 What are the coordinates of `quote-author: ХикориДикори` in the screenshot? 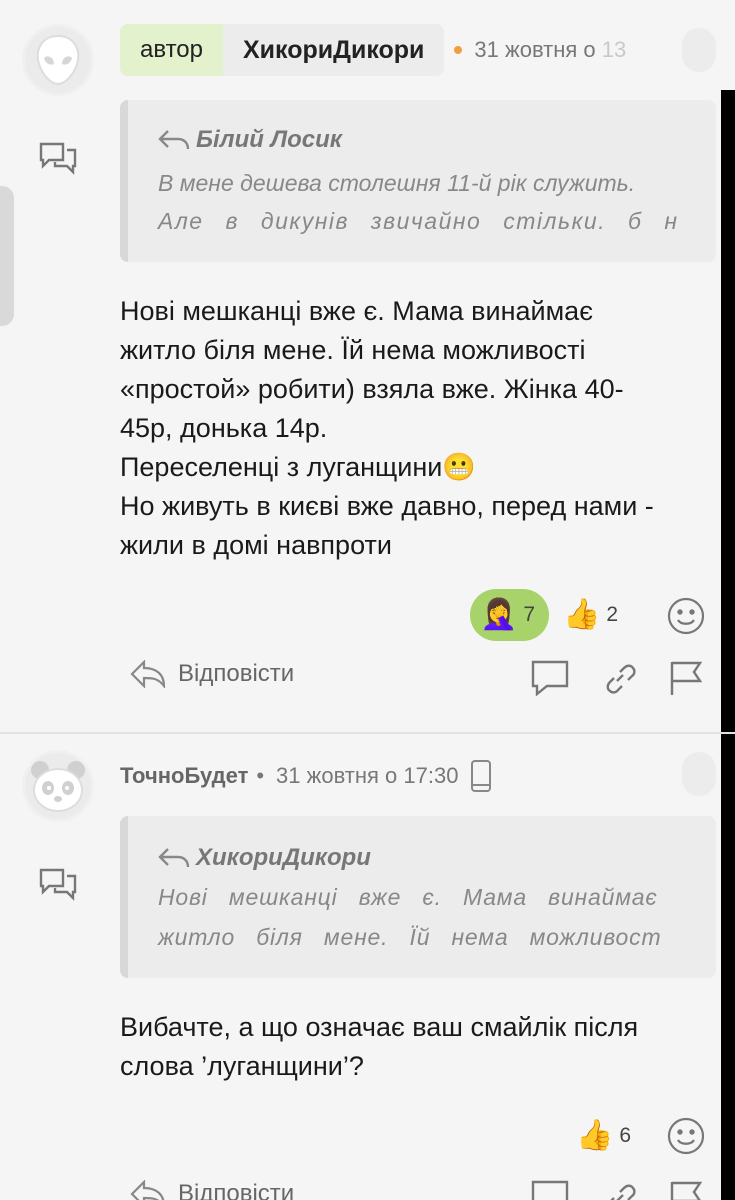 It's located at (264, 858).